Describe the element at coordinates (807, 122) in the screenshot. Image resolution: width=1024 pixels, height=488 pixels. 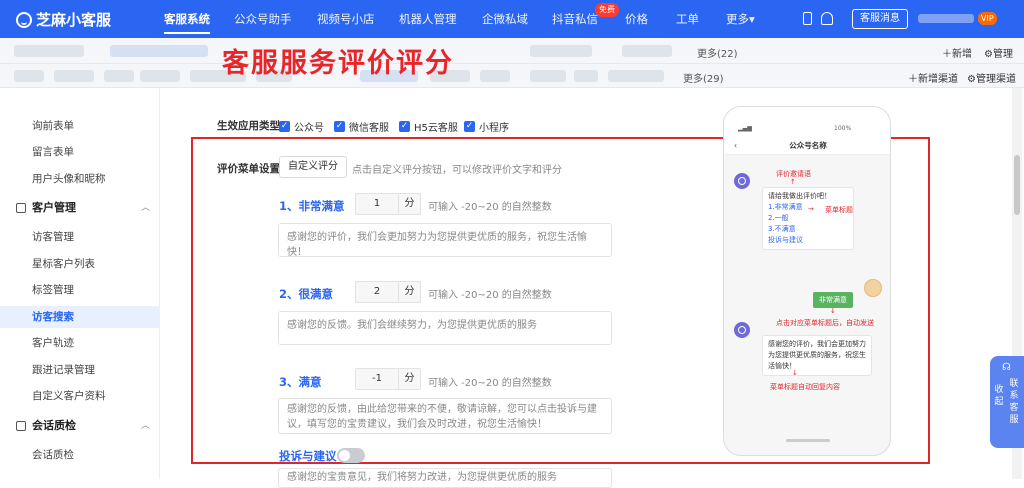
I see `phone-status-bar: ▂▄▆ 100%` at that location.